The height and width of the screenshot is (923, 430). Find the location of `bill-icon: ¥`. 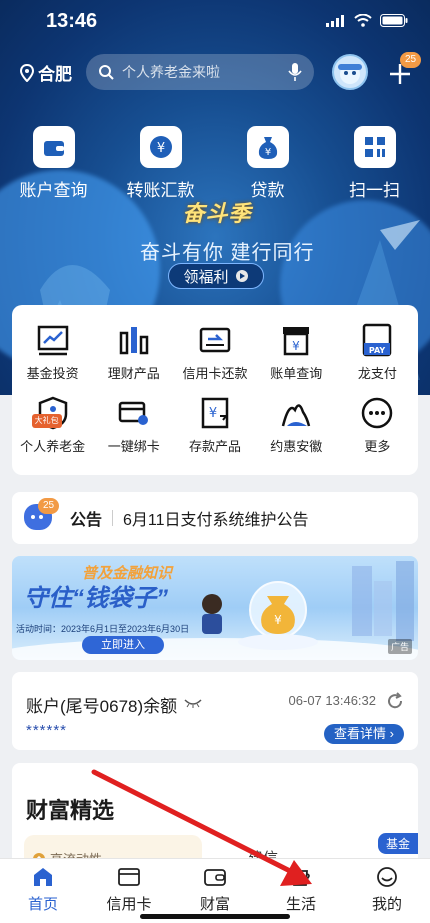

bill-icon: ¥ is located at coordinates (296, 340).